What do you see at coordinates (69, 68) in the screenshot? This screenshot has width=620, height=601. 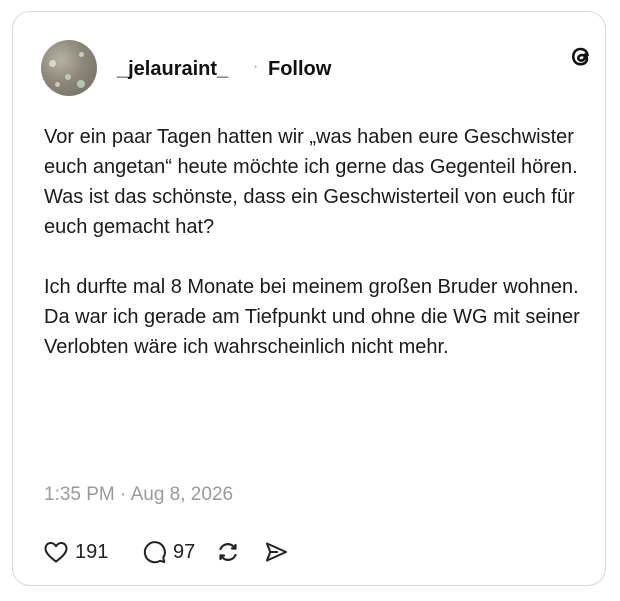 I see `avatar` at bounding box center [69, 68].